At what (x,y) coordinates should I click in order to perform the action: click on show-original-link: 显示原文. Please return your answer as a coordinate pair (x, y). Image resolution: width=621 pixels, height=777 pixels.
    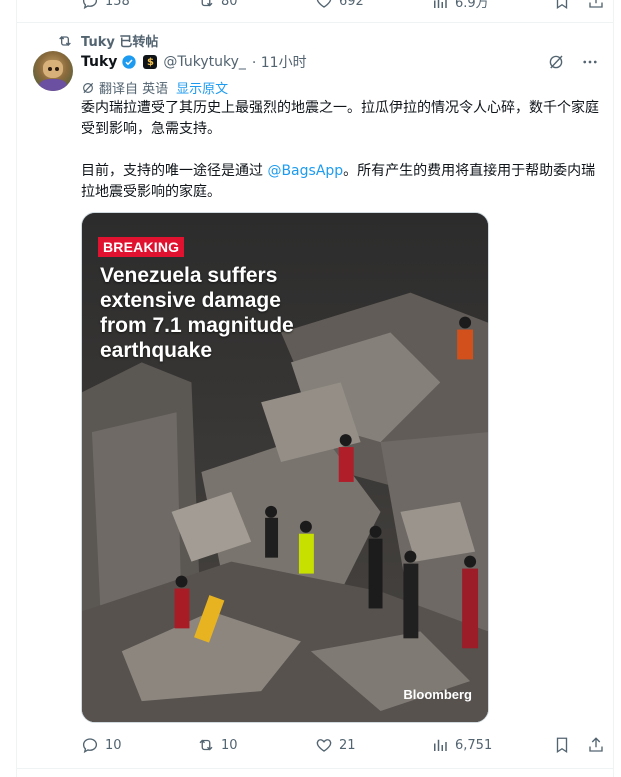
    Looking at the image, I should click on (202, 87).